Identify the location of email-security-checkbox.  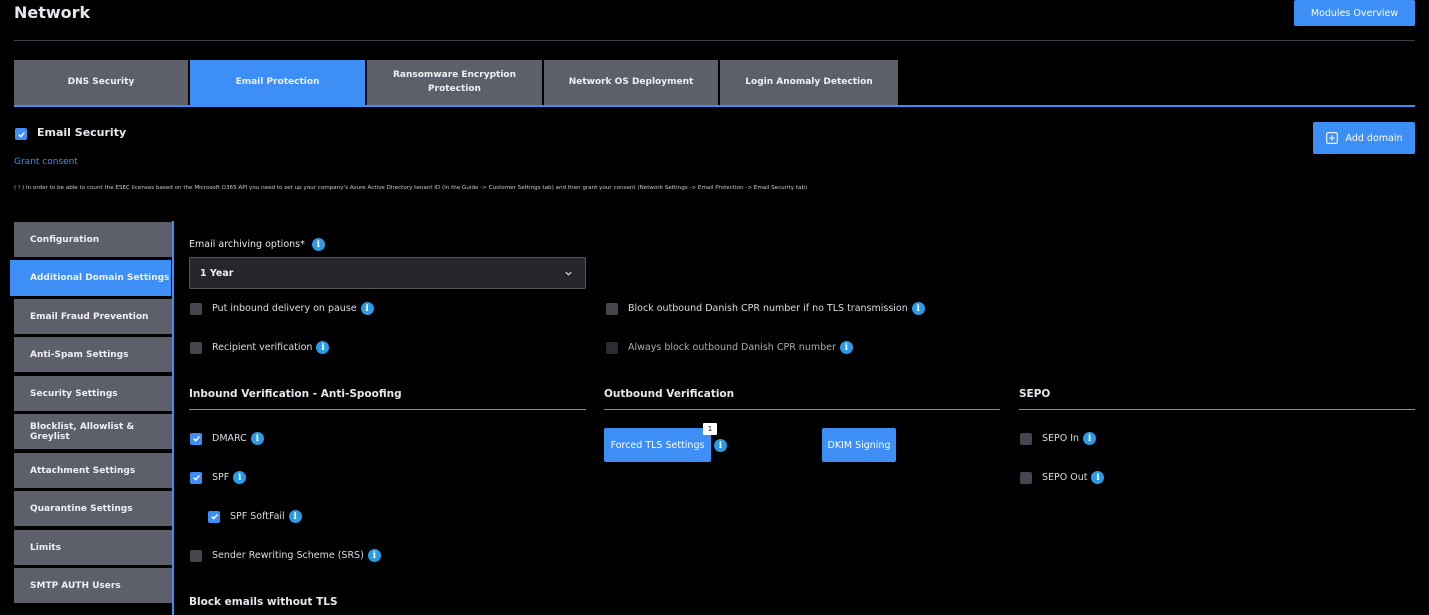
(21, 134).